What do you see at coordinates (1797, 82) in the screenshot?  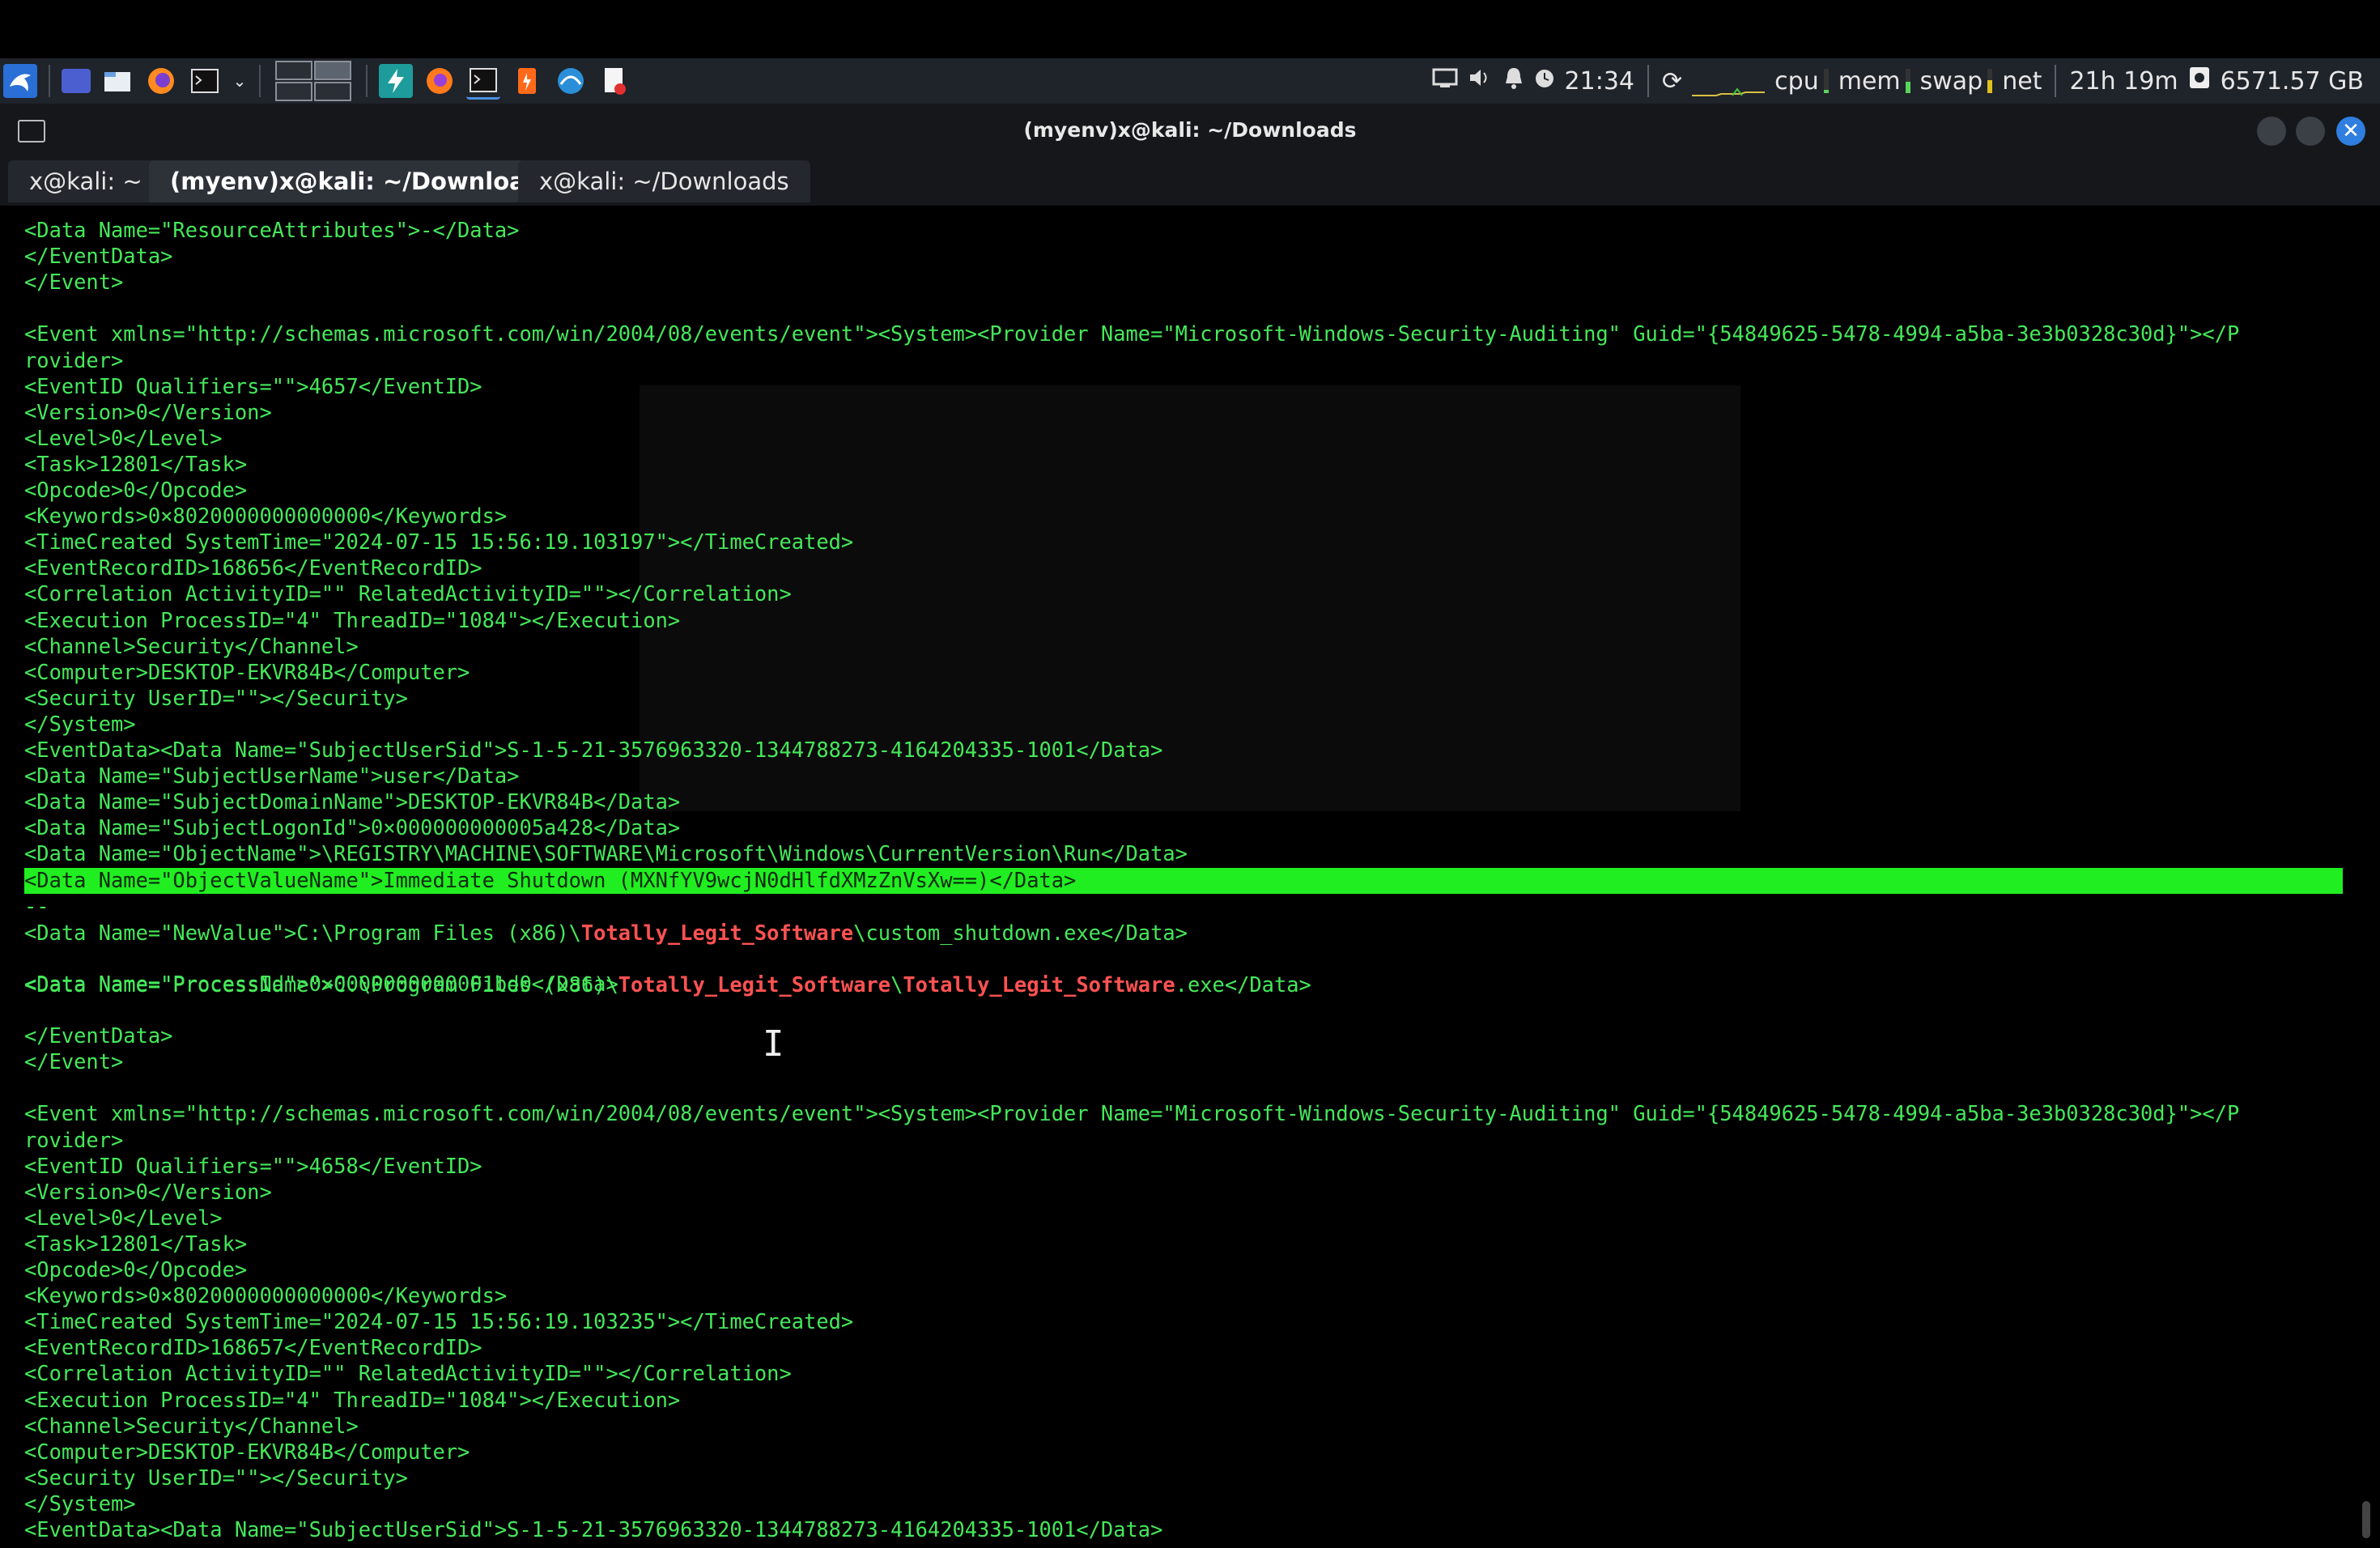 I see `cpu-monitor-label: cpu` at bounding box center [1797, 82].